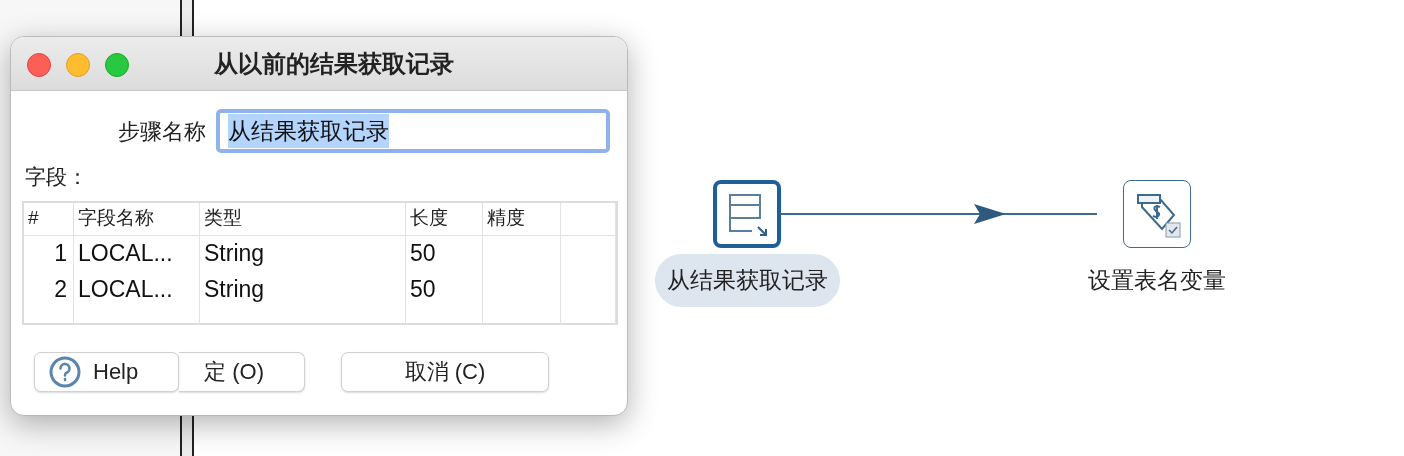 The height and width of the screenshot is (456, 1404). Describe the element at coordinates (429, 218) in the screenshot. I see `column-header: 长度` at that location.